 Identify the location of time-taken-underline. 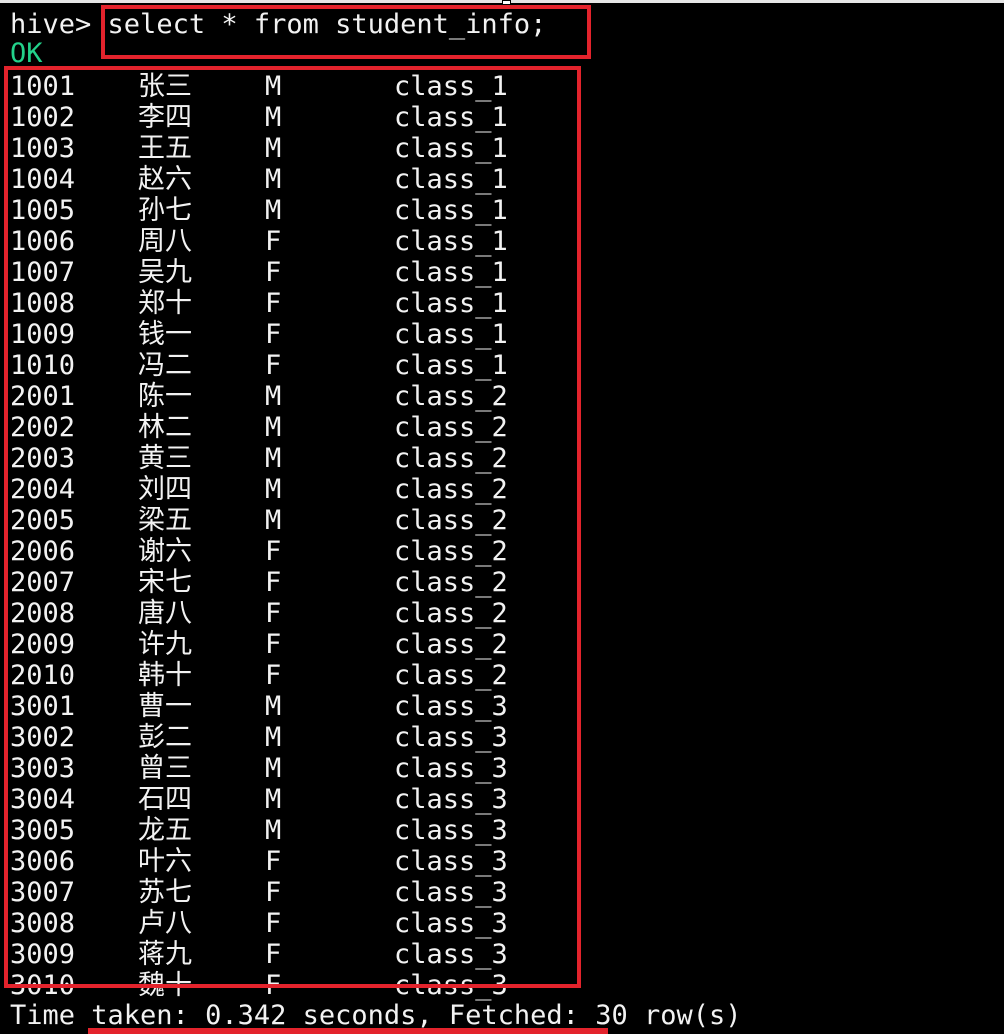
(348, 1031).